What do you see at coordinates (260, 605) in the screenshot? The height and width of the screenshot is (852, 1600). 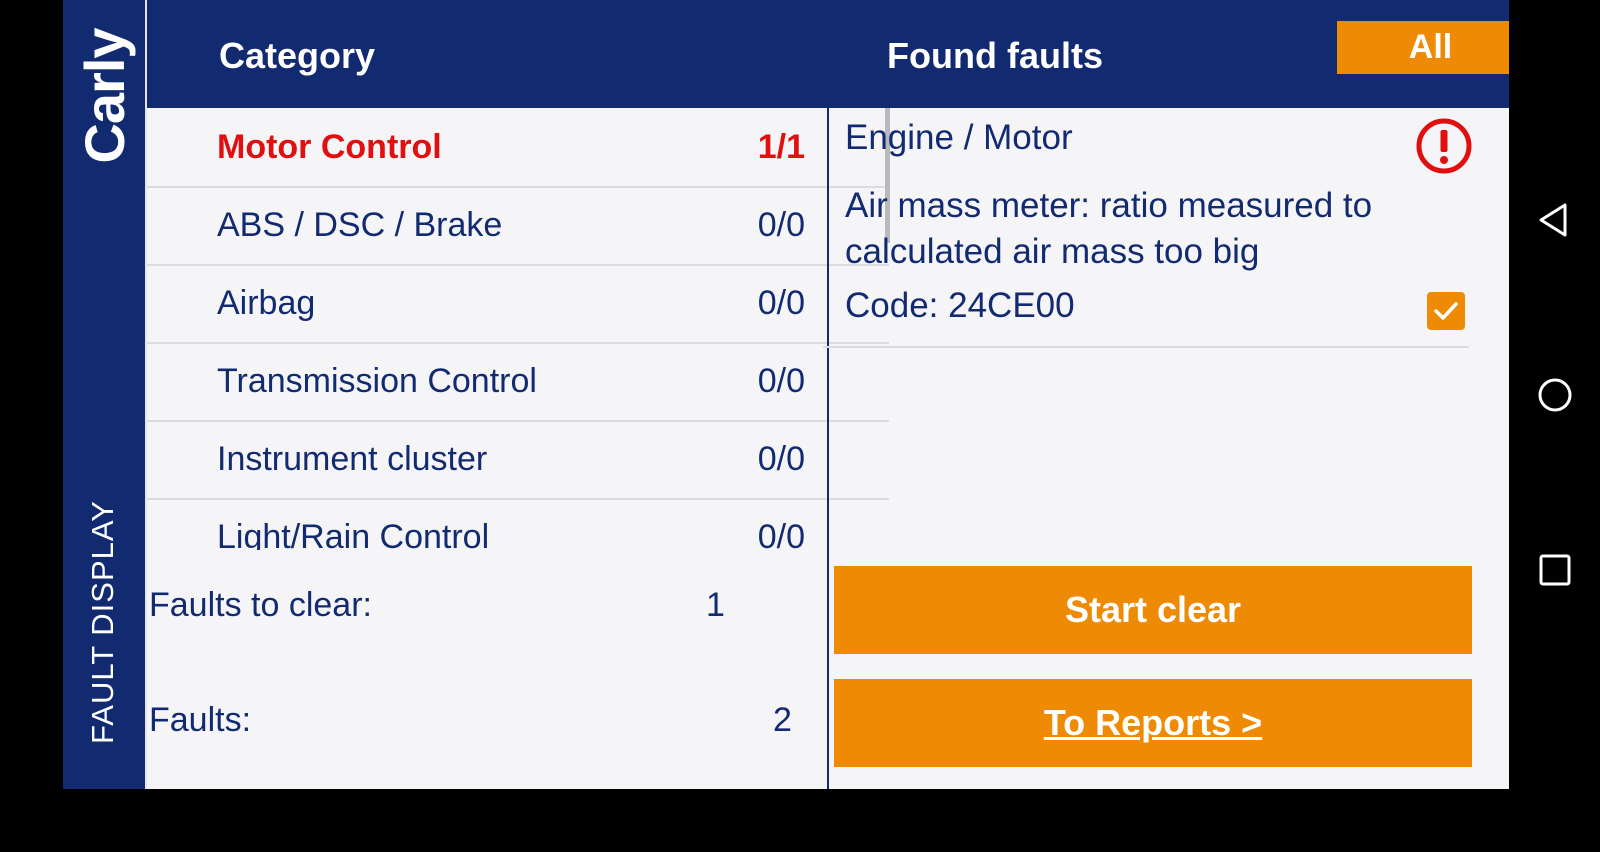 I see `faults-to-clear-label: Faults to clear:` at bounding box center [260, 605].